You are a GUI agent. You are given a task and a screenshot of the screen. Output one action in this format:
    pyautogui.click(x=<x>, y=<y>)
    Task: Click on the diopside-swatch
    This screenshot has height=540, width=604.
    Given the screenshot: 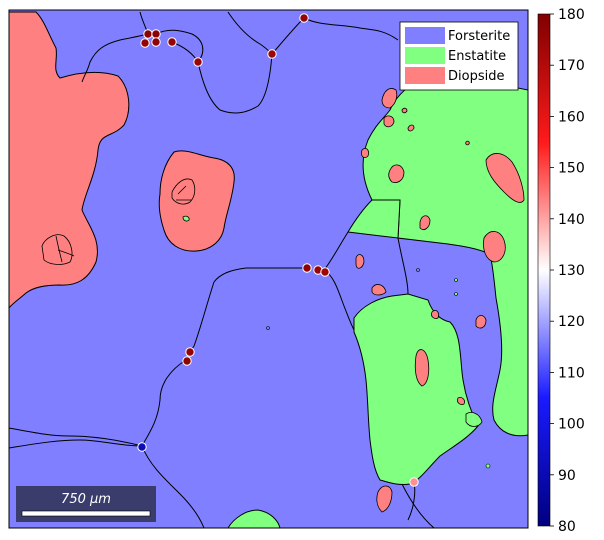 What is the action you would take?
    pyautogui.click(x=425, y=75)
    